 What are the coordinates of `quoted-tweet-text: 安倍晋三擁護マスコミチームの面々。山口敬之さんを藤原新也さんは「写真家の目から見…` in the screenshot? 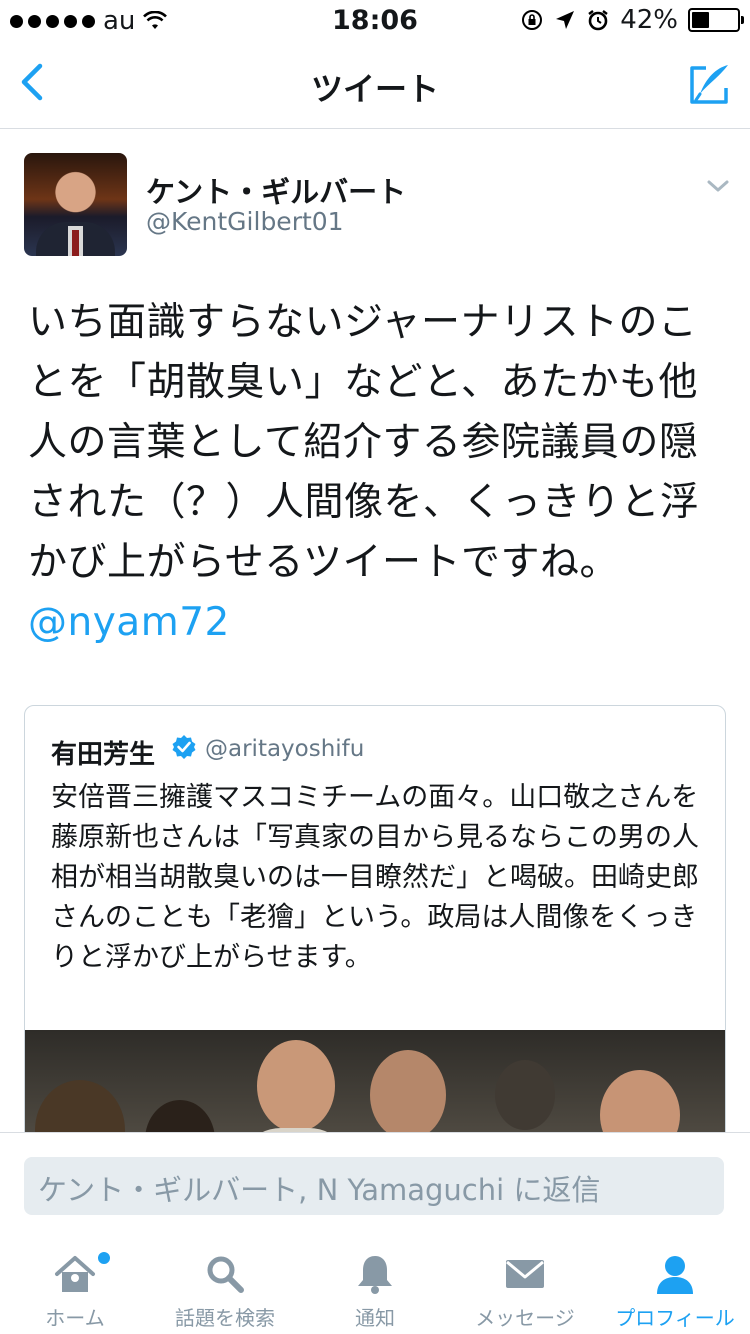 It's located at (375, 877).